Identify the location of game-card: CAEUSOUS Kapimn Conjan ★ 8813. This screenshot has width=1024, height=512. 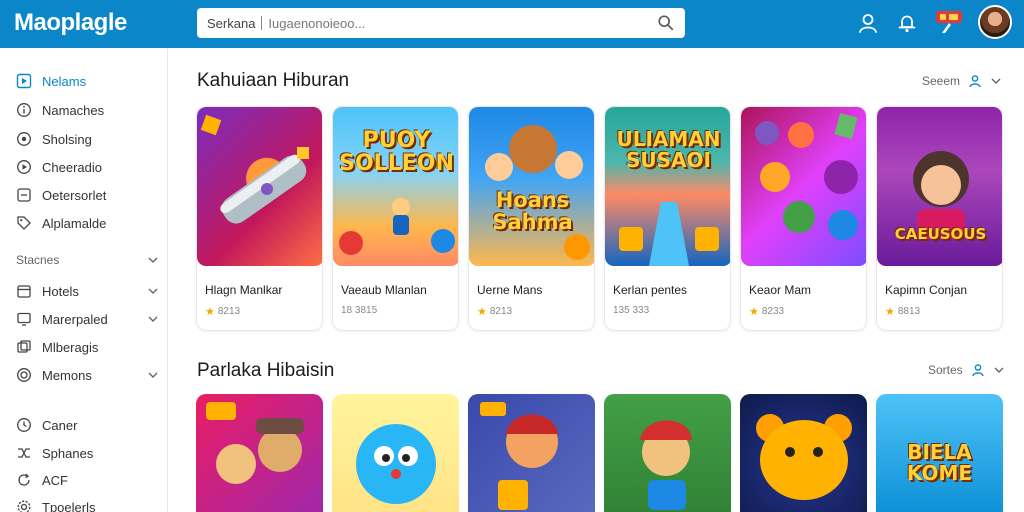
(939, 218).